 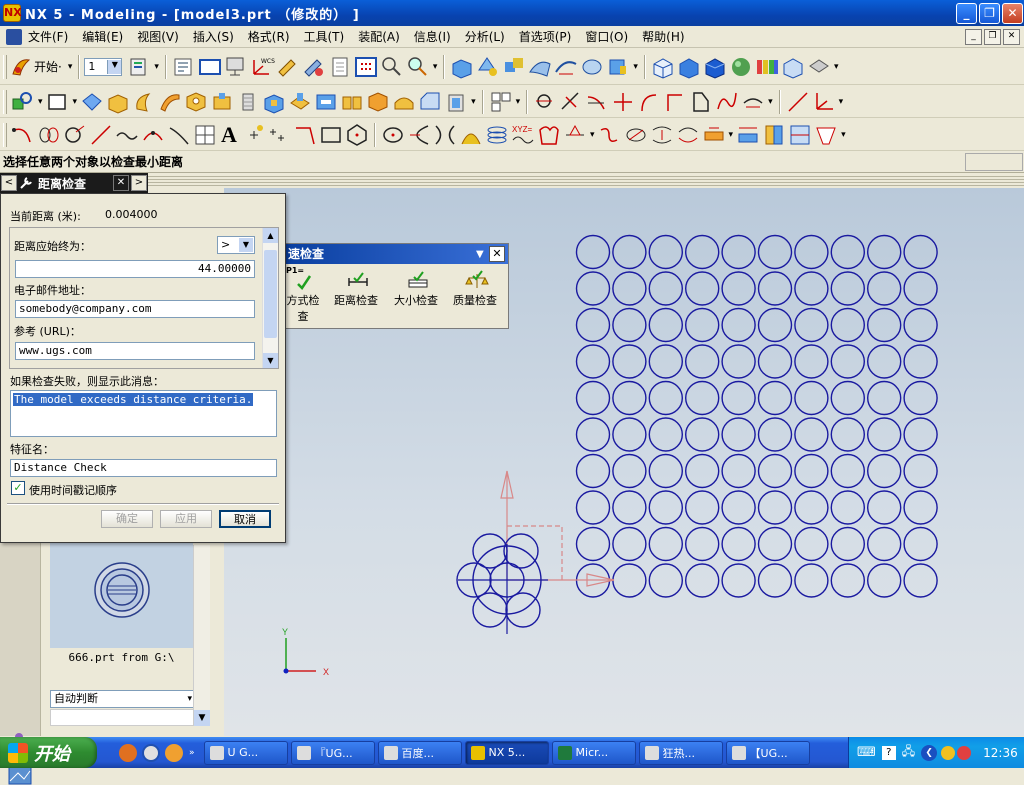 I want to click on iso-curve-icon, so click(x=800, y=135).